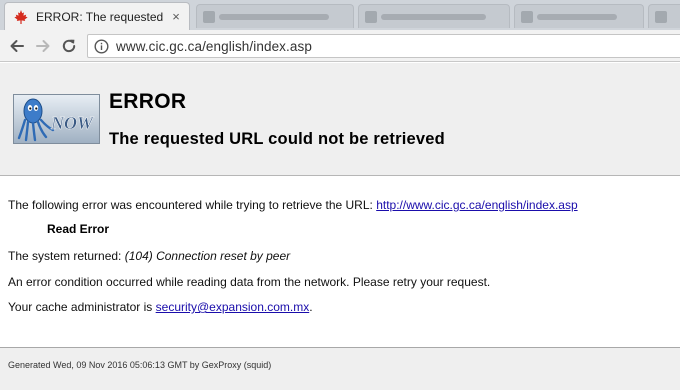  What do you see at coordinates (69, 46) in the screenshot?
I see `reload-icon` at bounding box center [69, 46].